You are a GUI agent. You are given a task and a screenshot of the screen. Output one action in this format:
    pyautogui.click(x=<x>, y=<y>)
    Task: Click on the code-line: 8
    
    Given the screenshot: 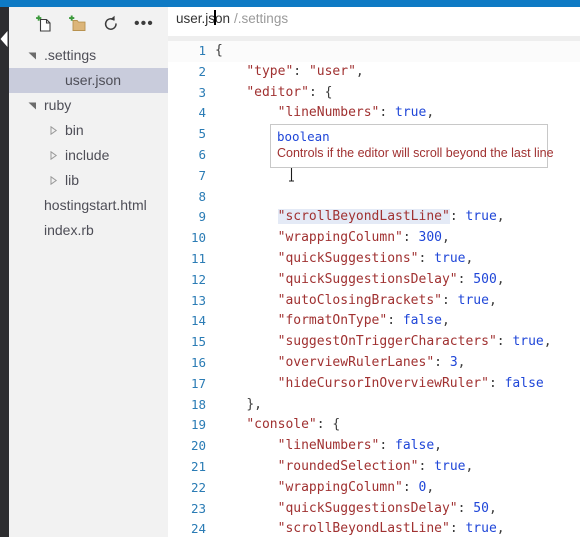 What is the action you would take?
    pyautogui.click(x=374, y=197)
    